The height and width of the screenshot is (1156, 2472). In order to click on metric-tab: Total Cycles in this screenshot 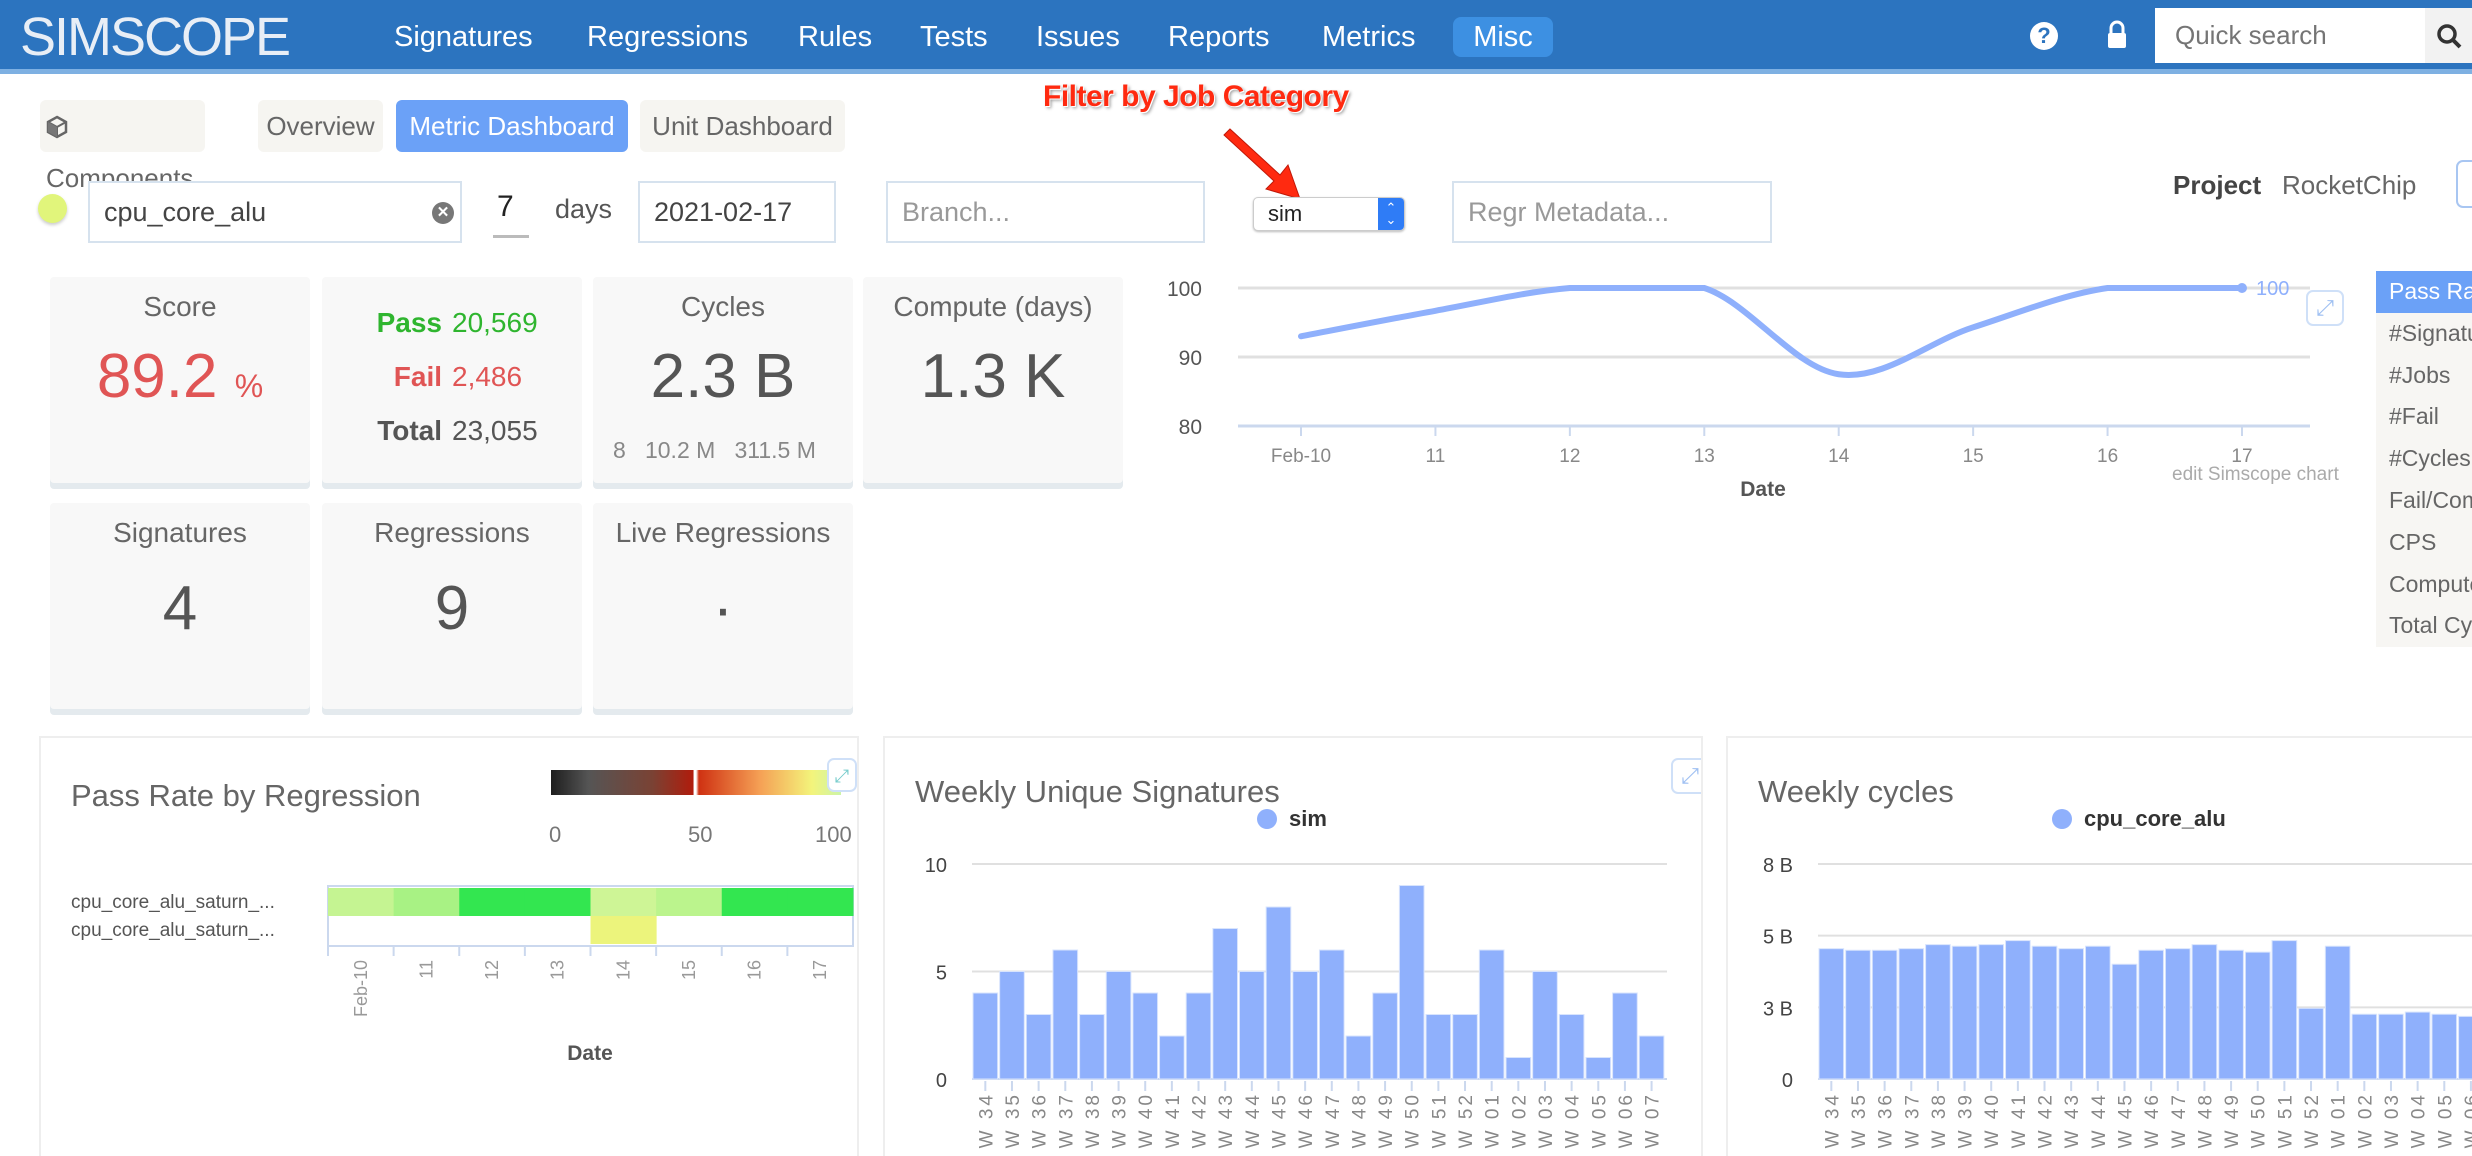, I will do `click(2424, 626)`.